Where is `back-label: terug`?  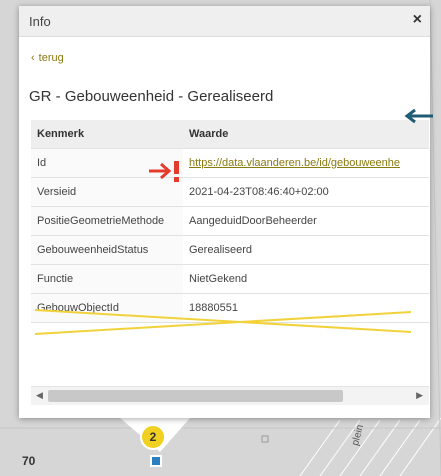
back-label: terug is located at coordinates (51, 58).